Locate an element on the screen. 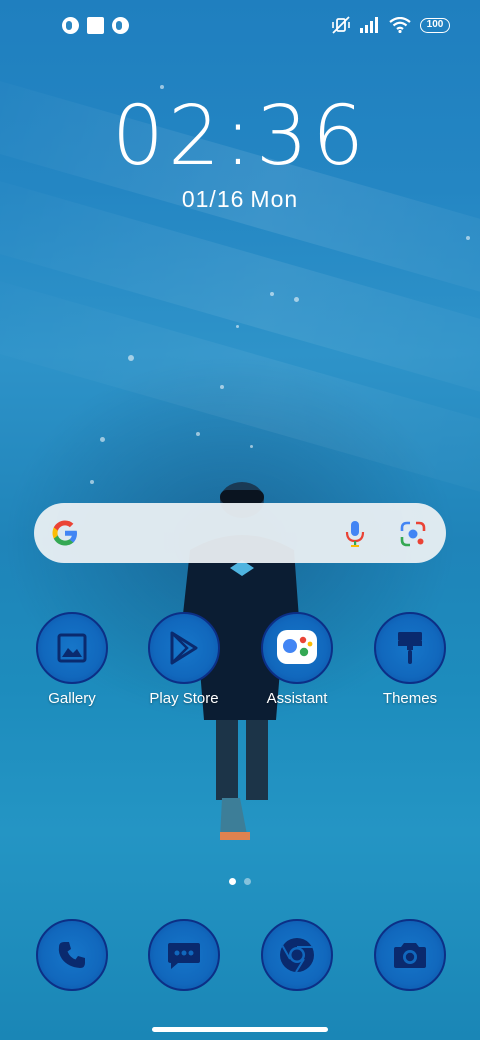 This screenshot has width=480, height=1040. camera-icon is located at coordinates (410, 955).